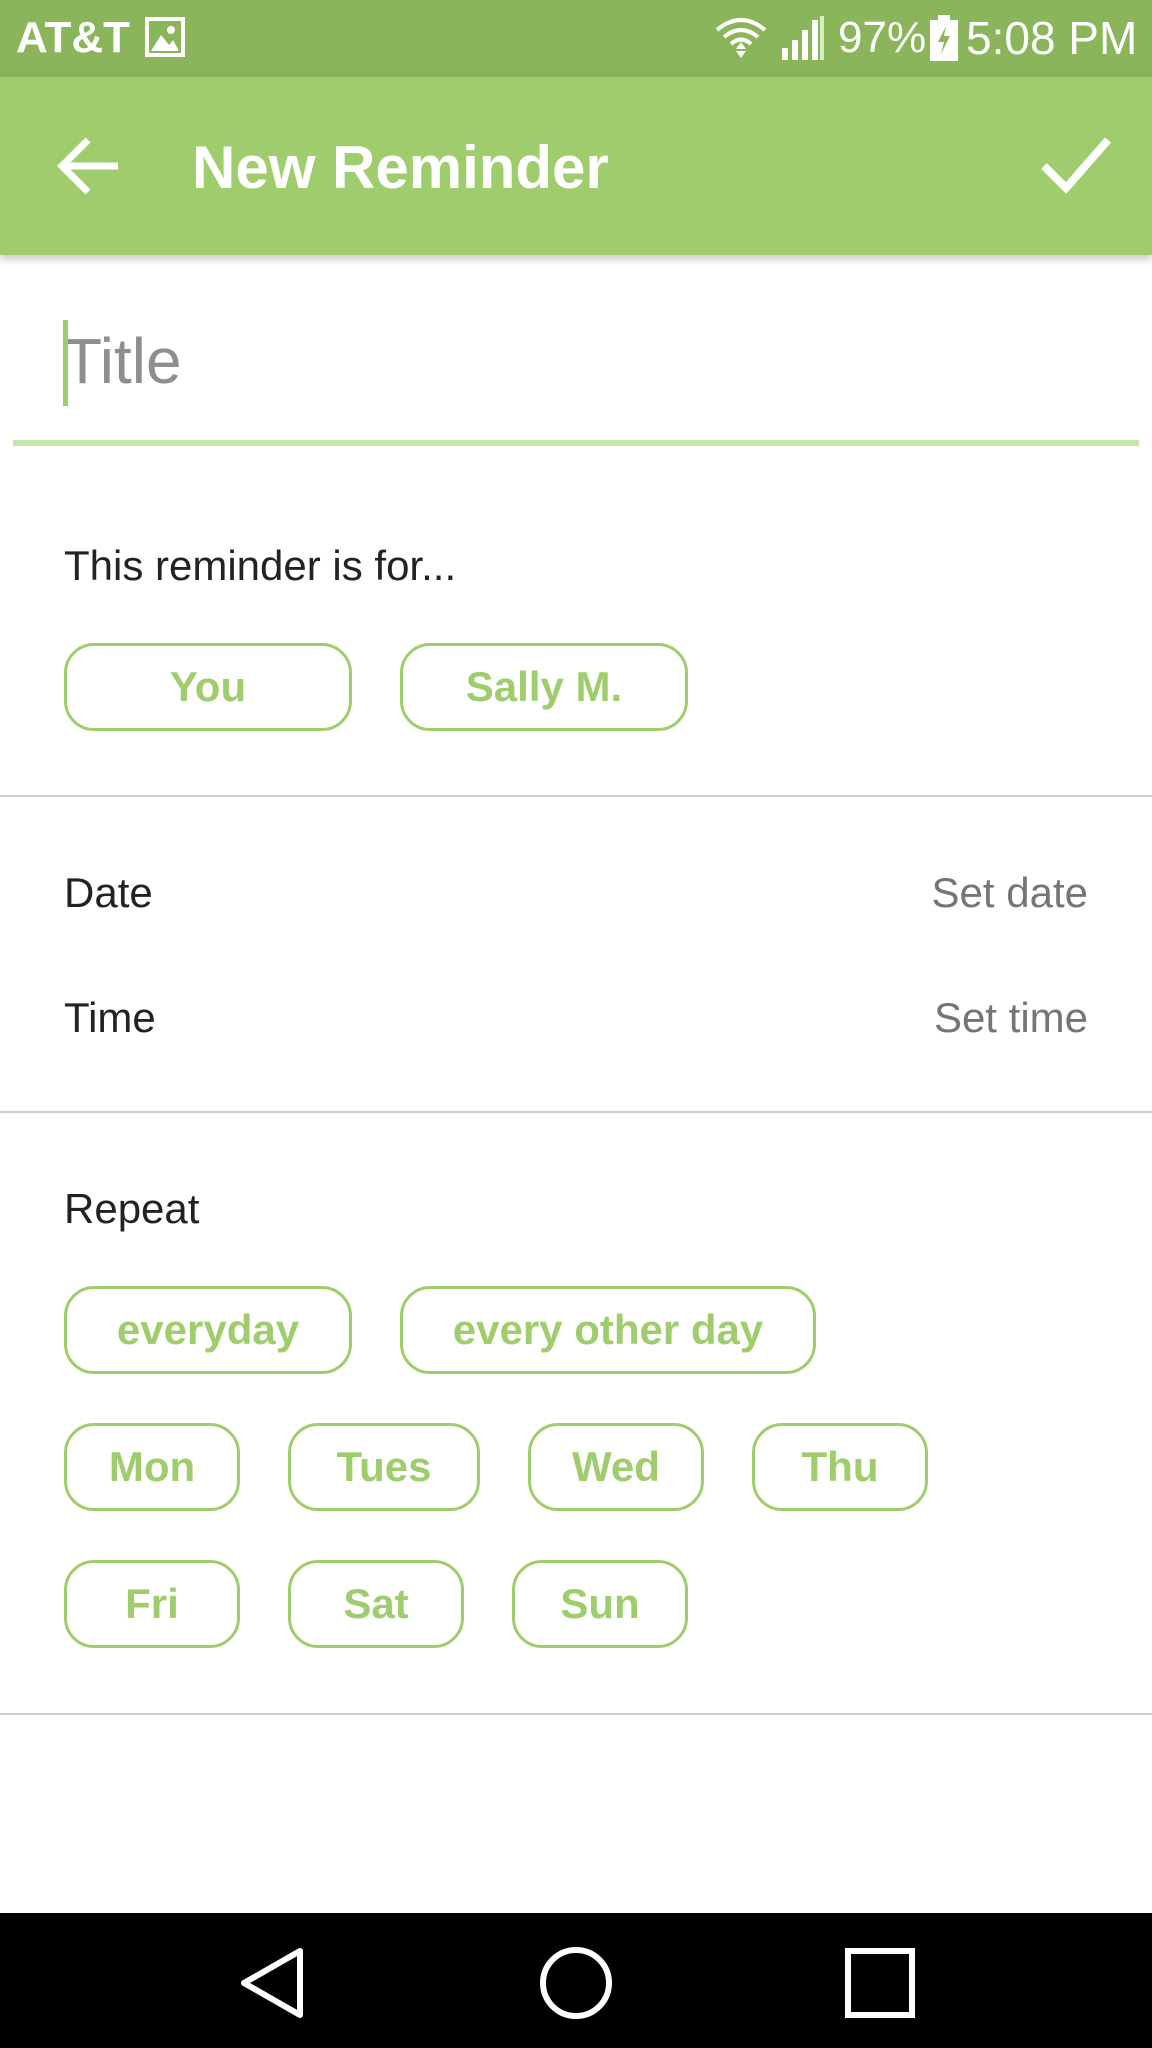 The height and width of the screenshot is (2048, 1152). Describe the element at coordinates (152, 1604) in the screenshot. I see `day-chip-fri: Fri` at that location.